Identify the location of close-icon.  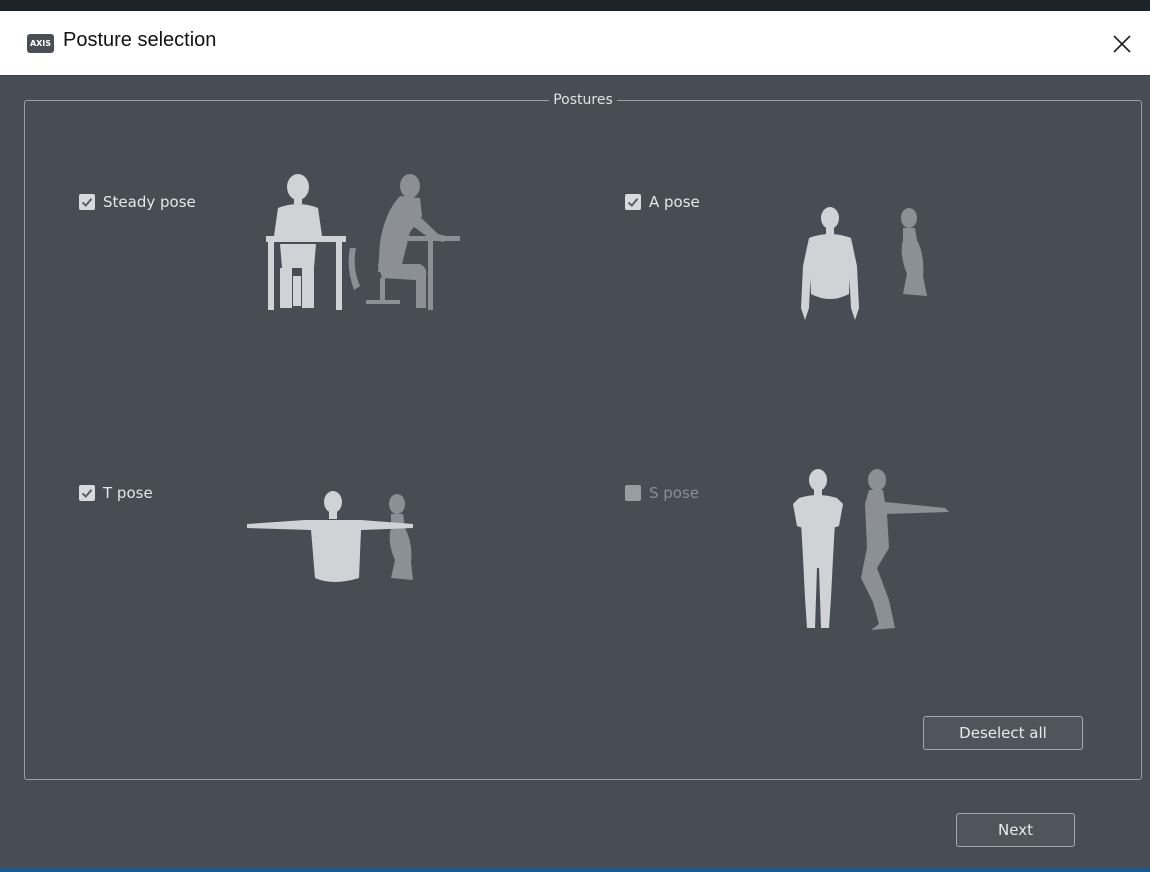
(1122, 44).